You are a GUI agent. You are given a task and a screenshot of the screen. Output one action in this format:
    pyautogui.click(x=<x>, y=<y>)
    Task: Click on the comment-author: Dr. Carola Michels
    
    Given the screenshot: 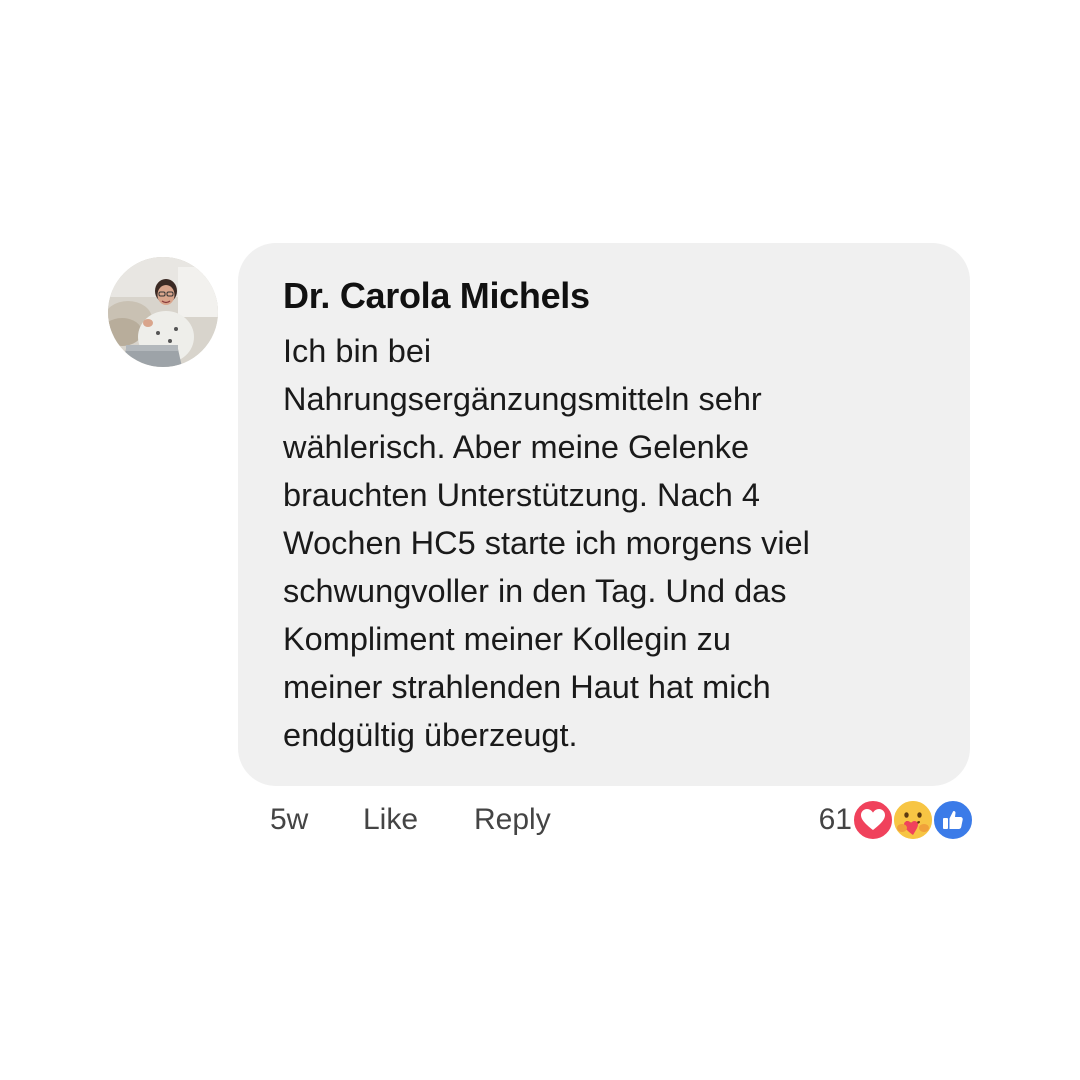 What is the action you would take?
    pyautogui.click(x=606, y=296)
    